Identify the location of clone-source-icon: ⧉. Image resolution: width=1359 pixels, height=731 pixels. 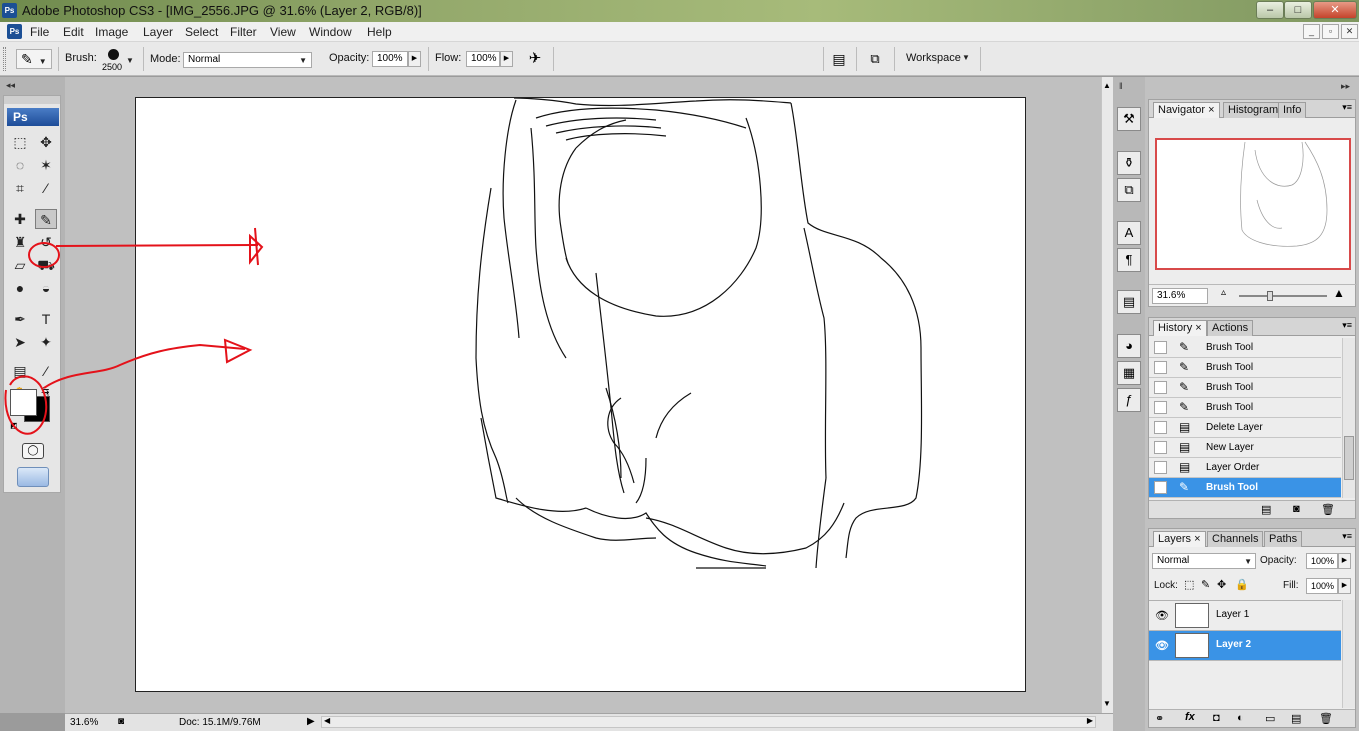
(1129, 190).